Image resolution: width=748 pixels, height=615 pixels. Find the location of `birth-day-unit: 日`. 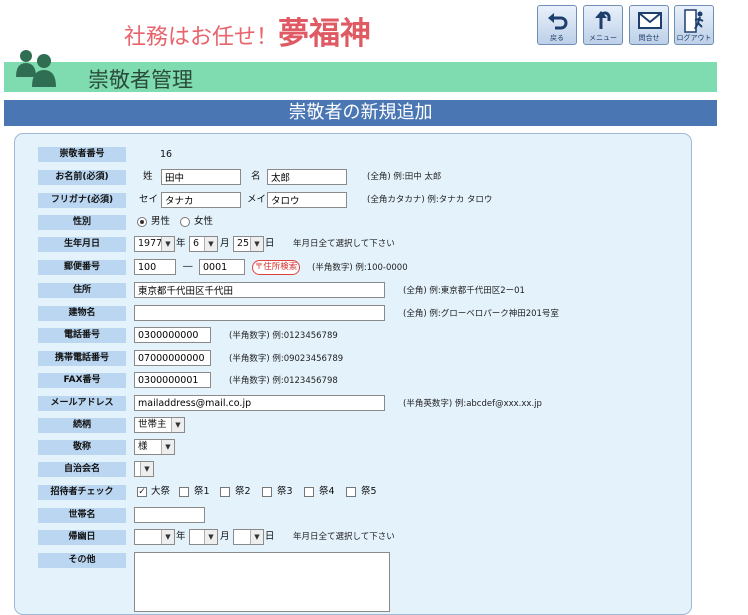

birth-day-unit: 日 is located at coordinates (270, 243).